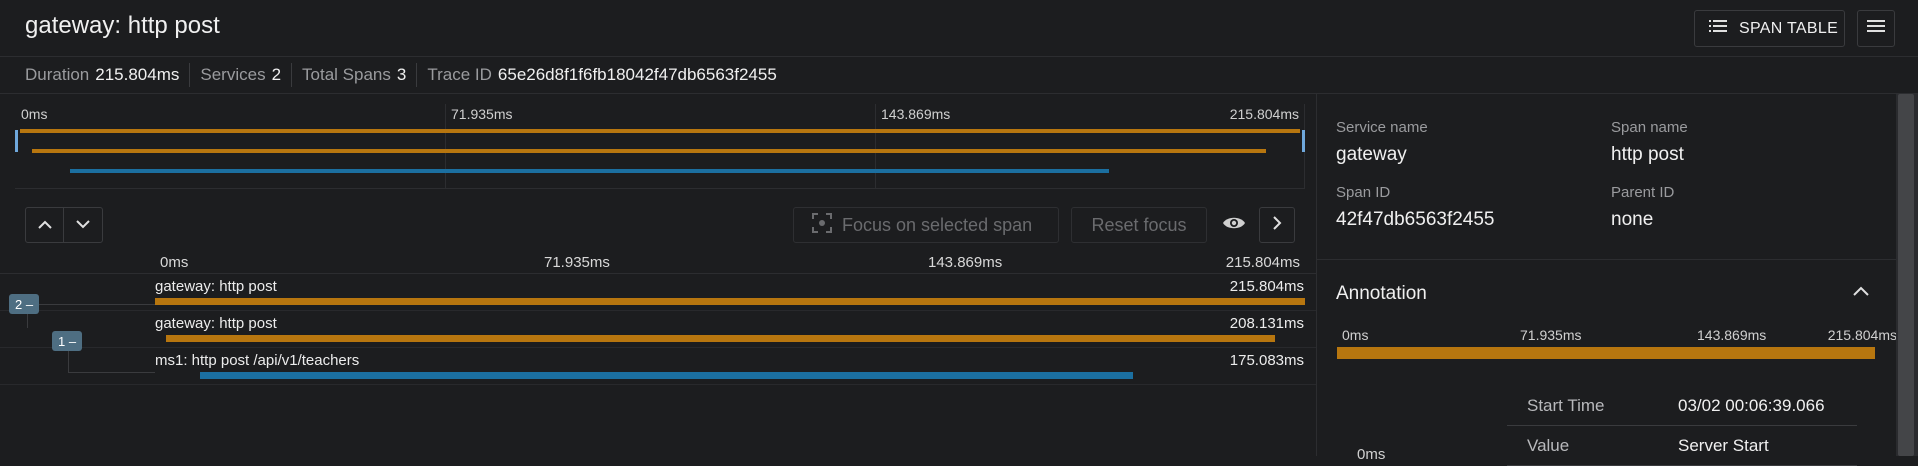 The width and height of the screenshot is (1918, 466). I want to click on eye-icon, so click(1234, 225).